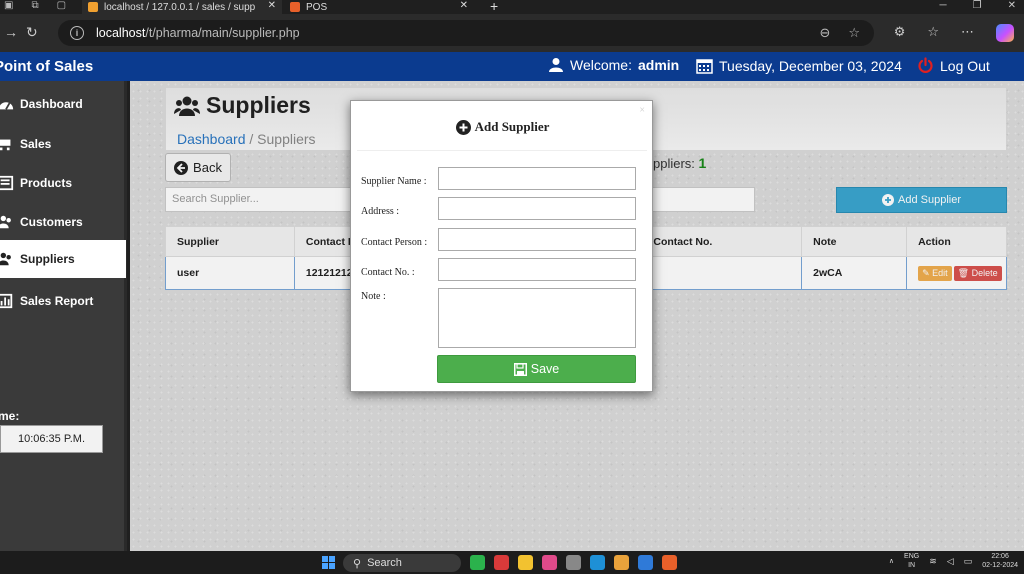  What do you see at coordinates (1012, 5) in the screenshot?
I see `close-window-icon: ✕` at bounding box center [1012, 5].